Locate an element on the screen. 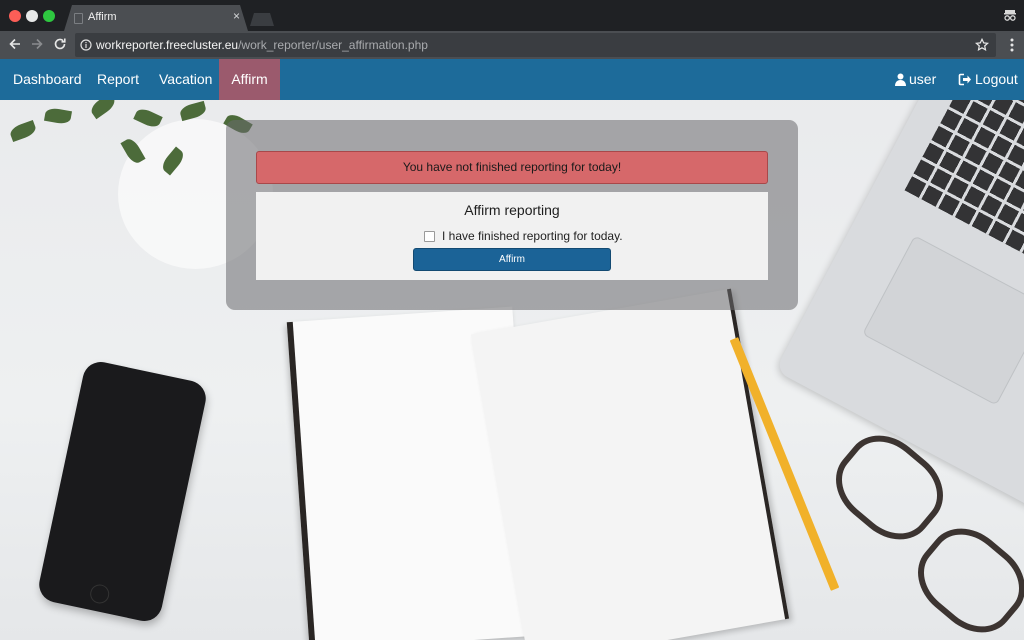 This screenshot has width=1024, height=640. nav-report: Report is located at coordinates (118, 79).